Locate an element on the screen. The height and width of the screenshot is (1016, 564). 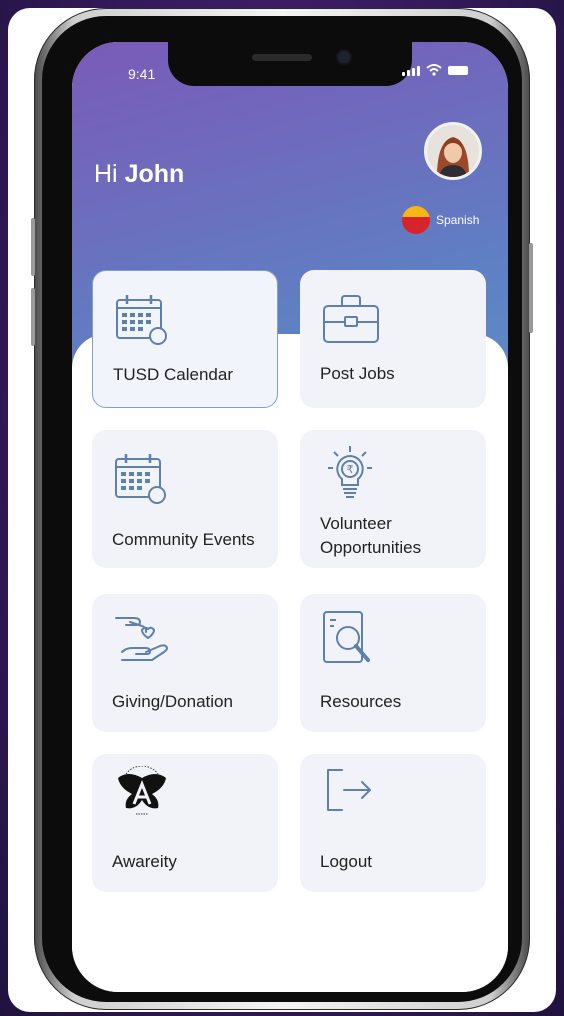
speaker-grille is located at coordinates (282, 57).